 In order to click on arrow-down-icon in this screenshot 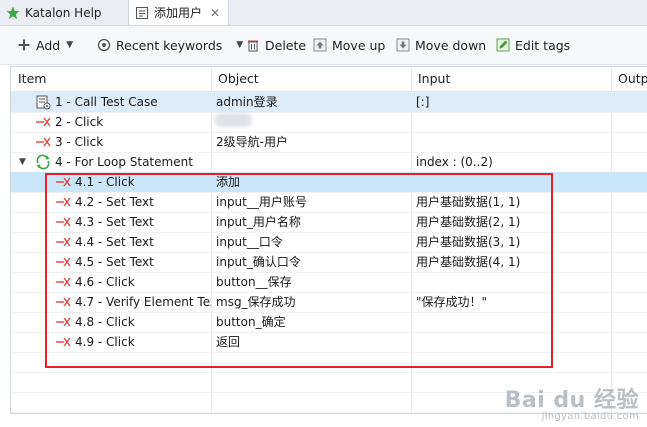, I will do `click(403, 45)`.